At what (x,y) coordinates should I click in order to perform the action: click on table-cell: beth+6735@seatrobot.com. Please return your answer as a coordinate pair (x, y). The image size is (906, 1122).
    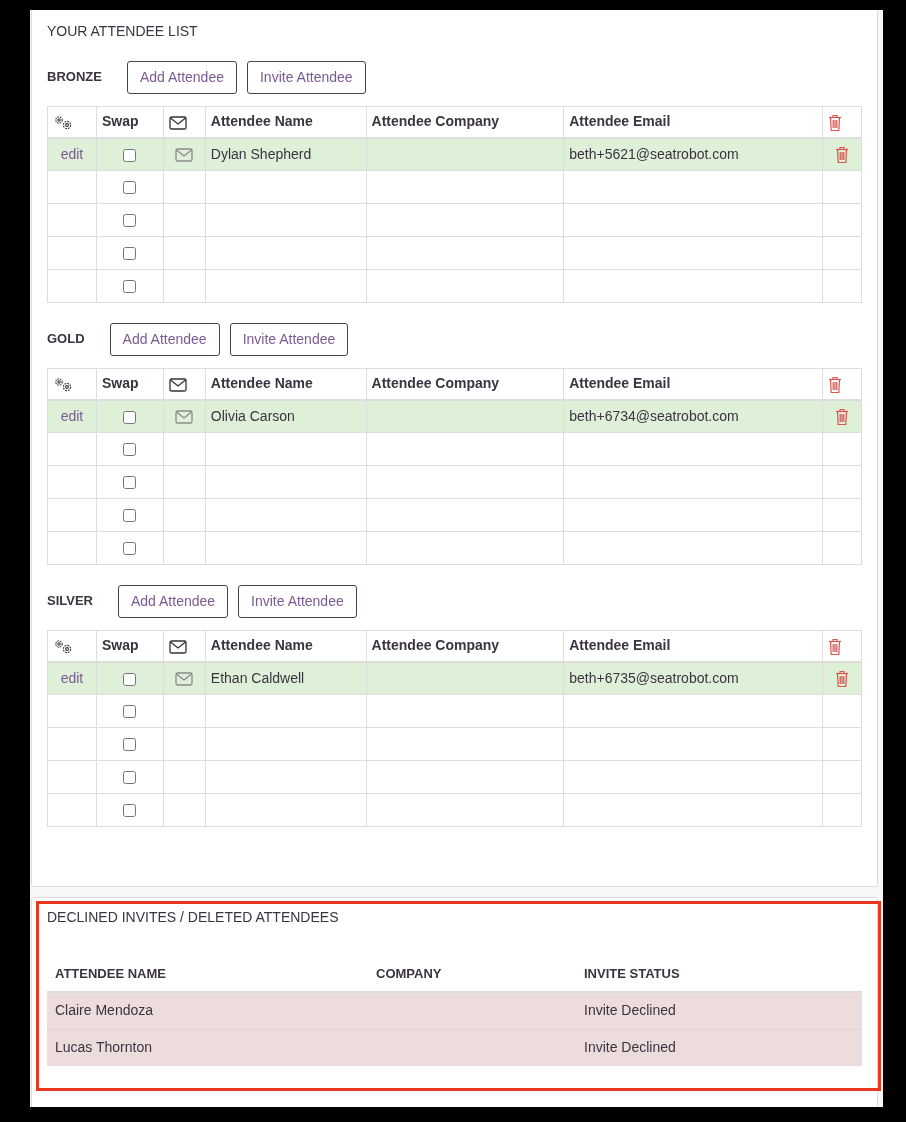
    Looking at the image, I should click on (693, 678).